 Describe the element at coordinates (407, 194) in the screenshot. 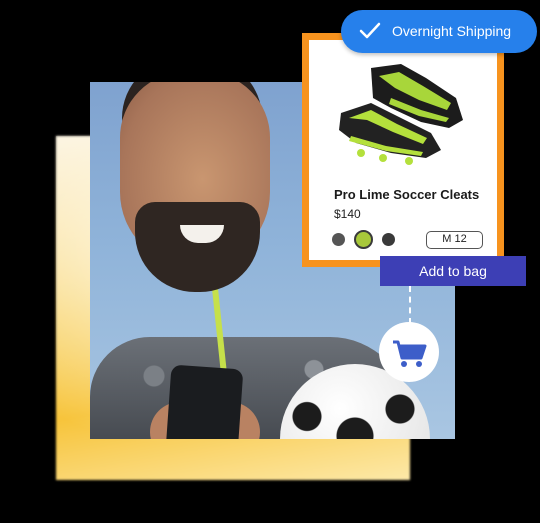

I see `product-name: Pro Lime Soccer Cleats` at that location.